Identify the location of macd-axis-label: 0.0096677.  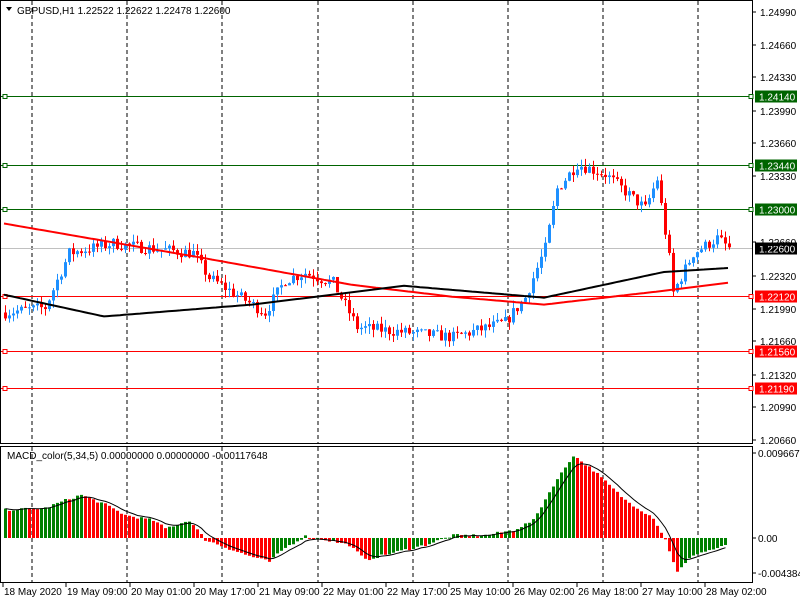
(779, 454).